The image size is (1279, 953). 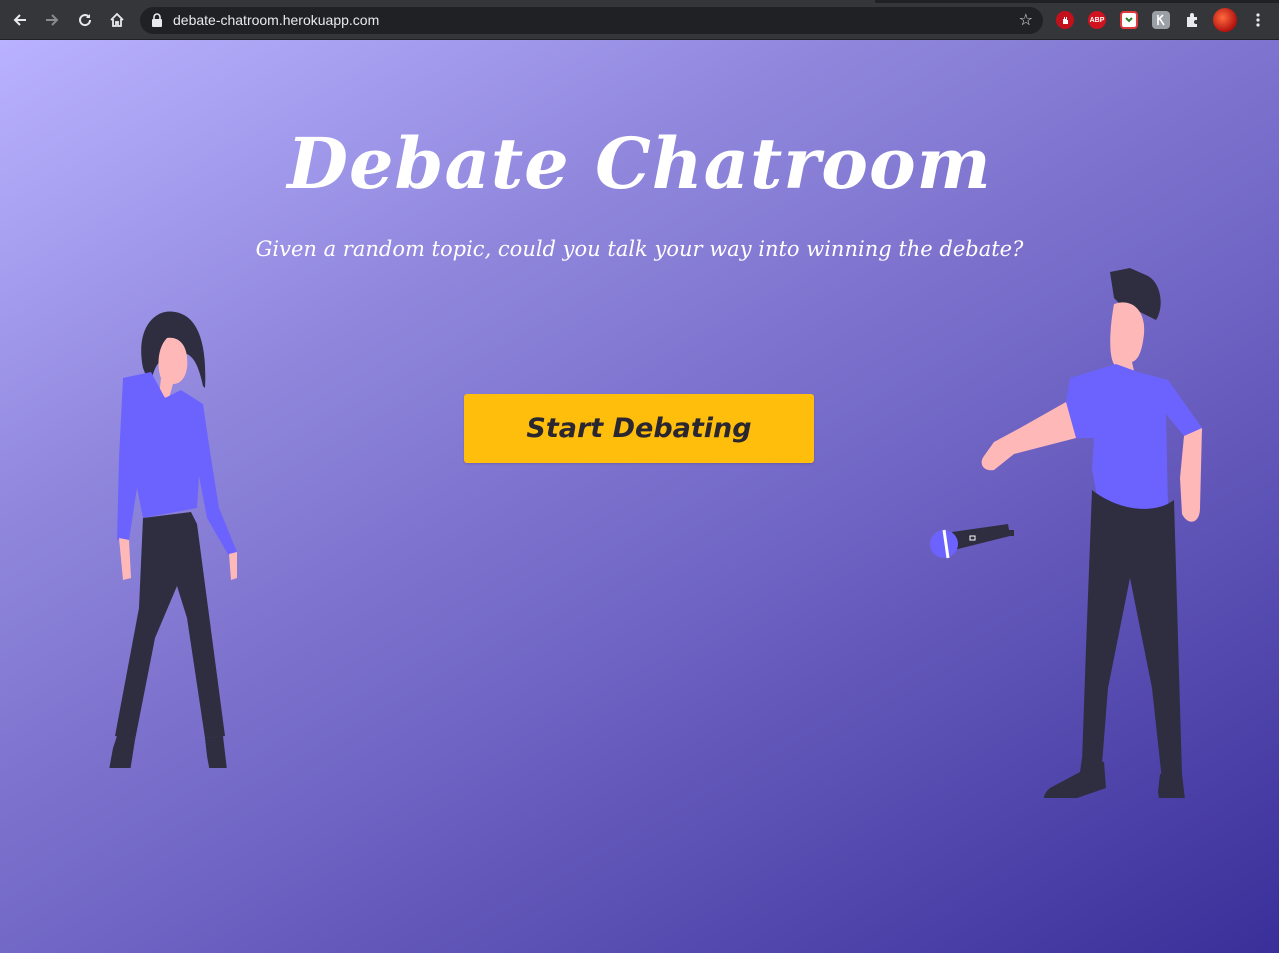 What do you see at coordinates (1192, 20) in the screenshot?
I see `extensions-puzzle-icon` at bounding box center [1192, 20].